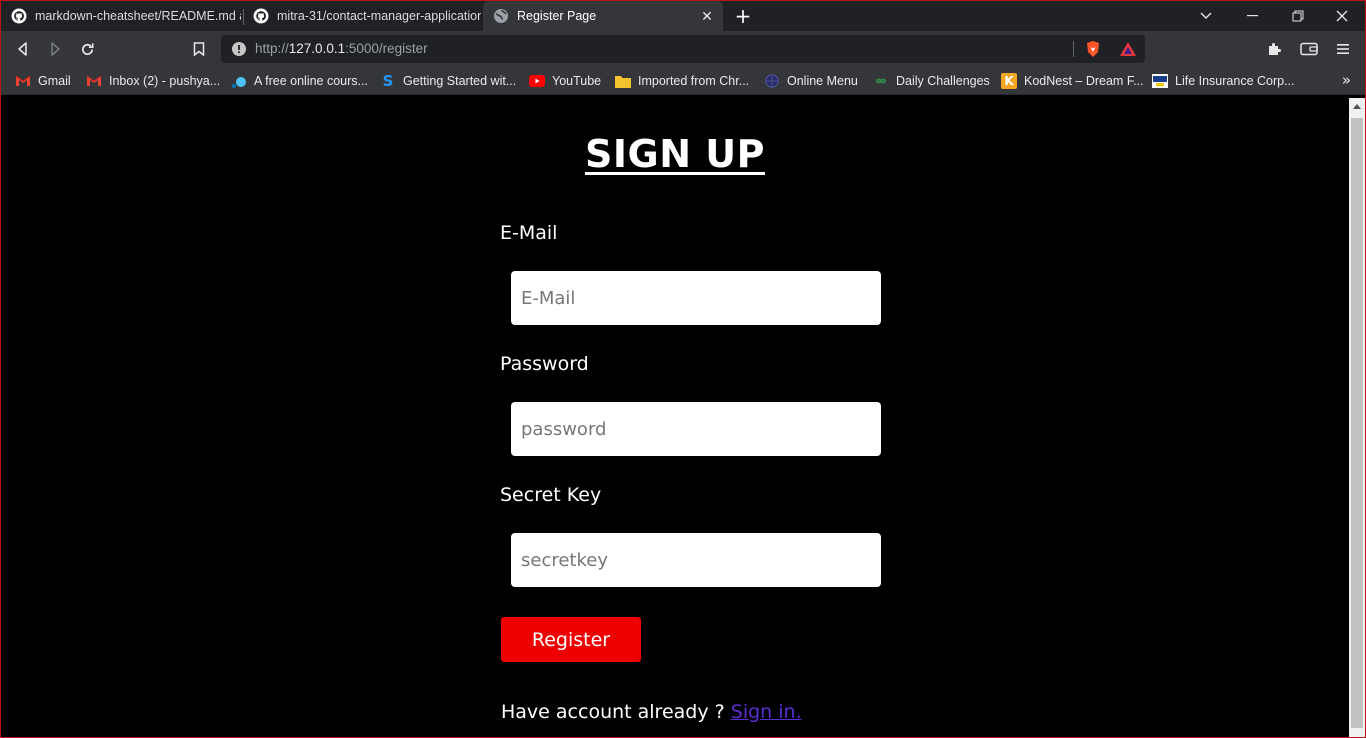 The height and width of the screenshot is (738, 1366). I want to click on main-menu-button, so click(1343, 49).